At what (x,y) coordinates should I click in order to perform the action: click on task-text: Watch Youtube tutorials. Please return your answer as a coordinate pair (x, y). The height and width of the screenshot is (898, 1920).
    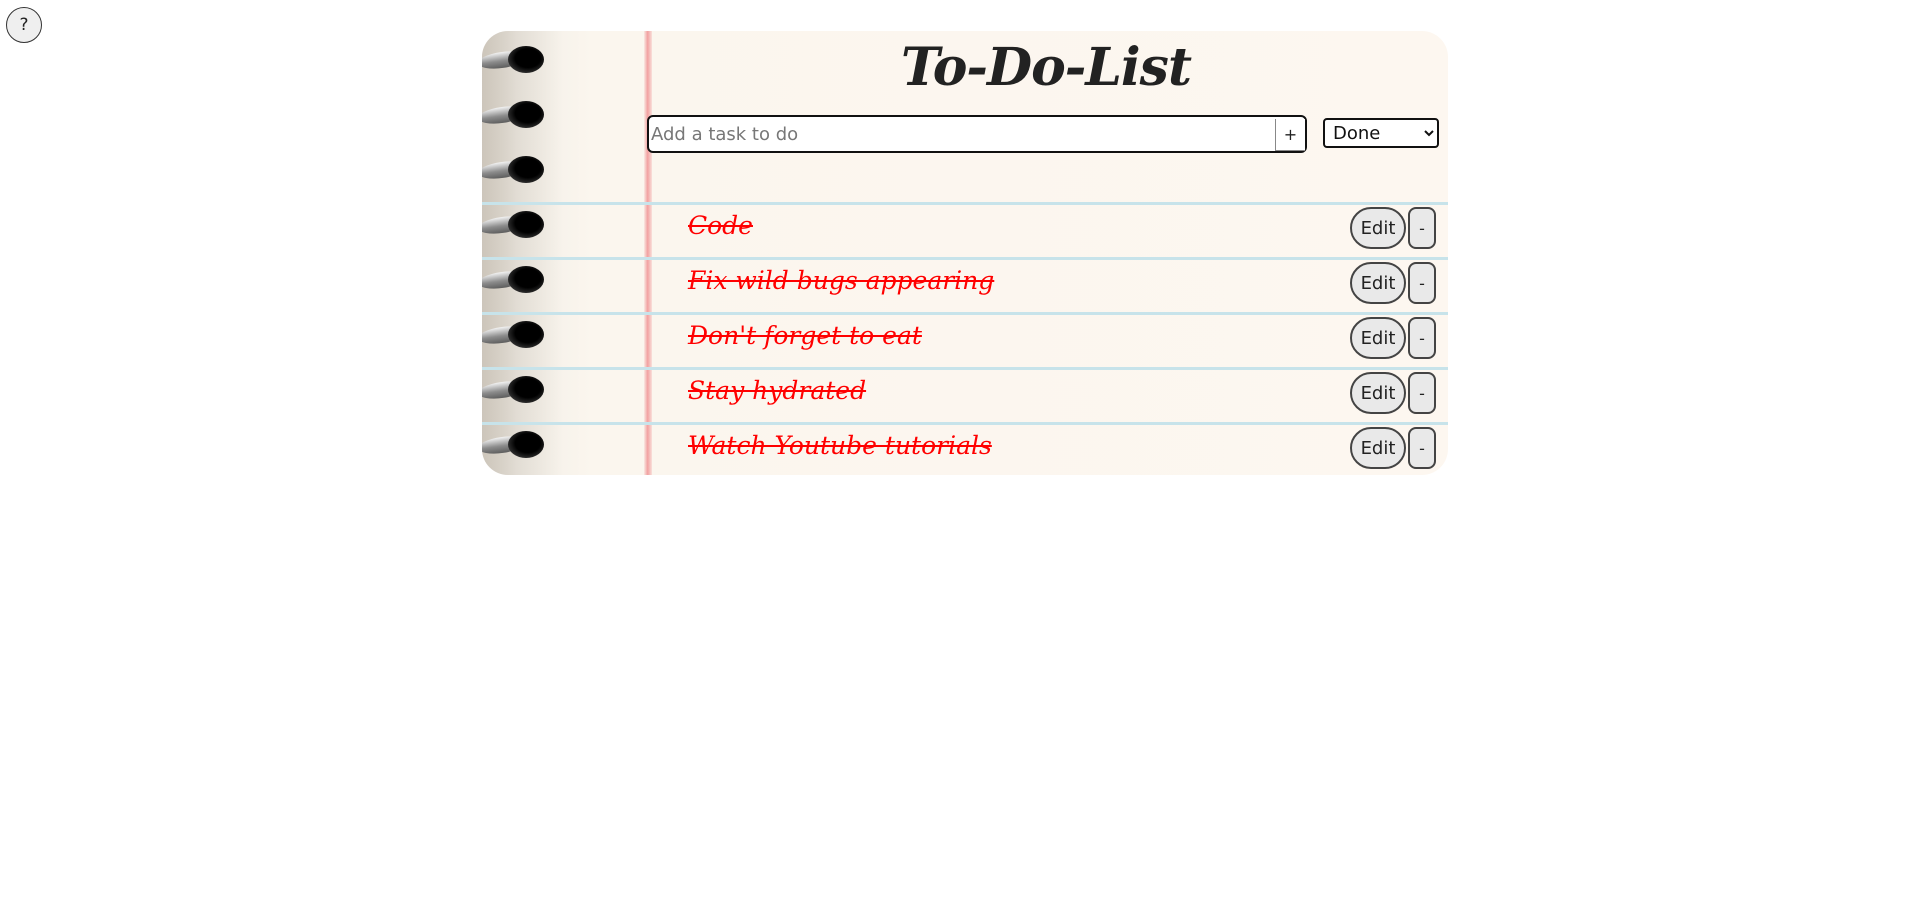
    Looking at the image, I should click on (840, 445).